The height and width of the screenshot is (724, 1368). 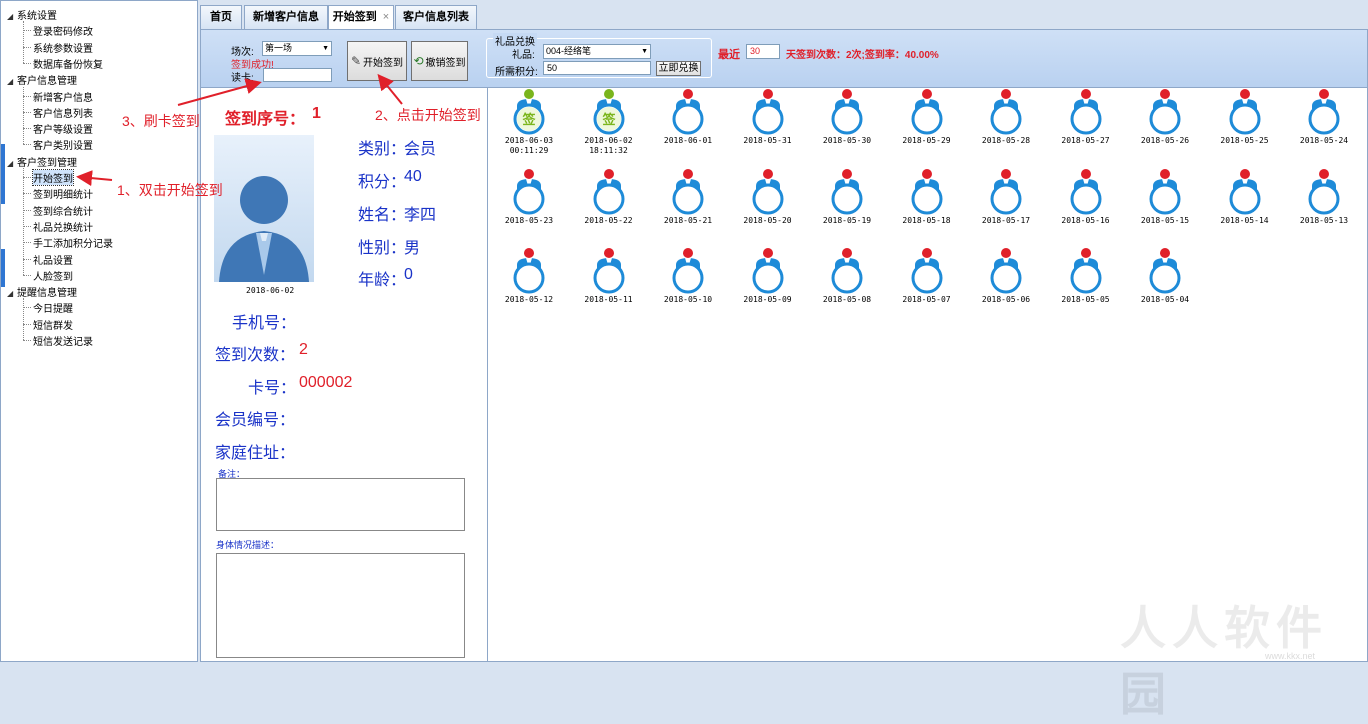 What do you see at coordinates (688, 196) in the screenshot?
I see `signin-day-cell: 2018-05-21` at bounding box center [688, 196].